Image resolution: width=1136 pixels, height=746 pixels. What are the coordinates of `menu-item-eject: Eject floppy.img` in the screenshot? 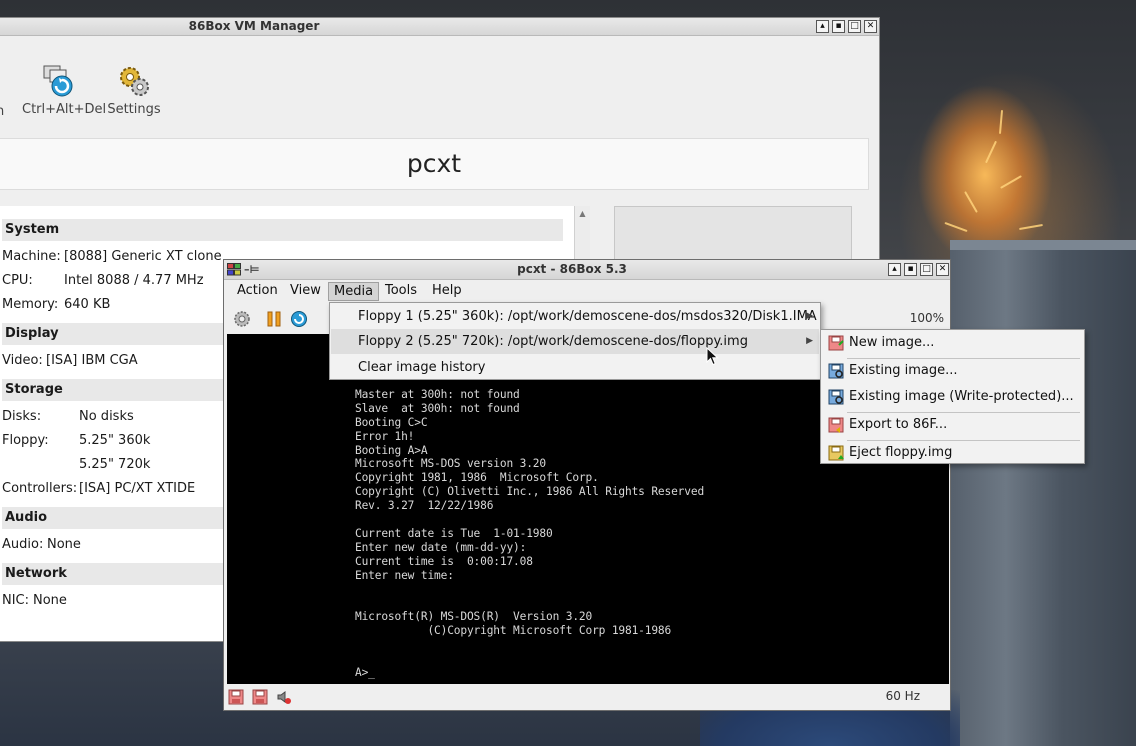 It's located at (952, 454).